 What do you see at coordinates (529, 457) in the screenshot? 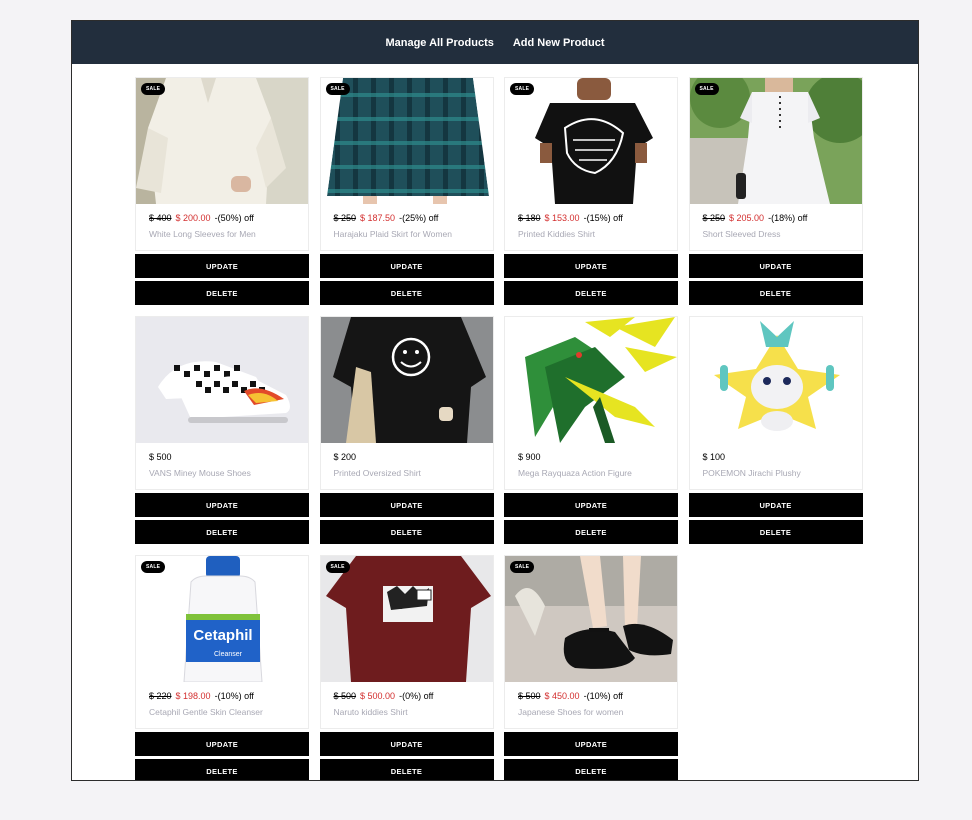
I see `sale-price: $ 900` at bounding box center [529, 457].